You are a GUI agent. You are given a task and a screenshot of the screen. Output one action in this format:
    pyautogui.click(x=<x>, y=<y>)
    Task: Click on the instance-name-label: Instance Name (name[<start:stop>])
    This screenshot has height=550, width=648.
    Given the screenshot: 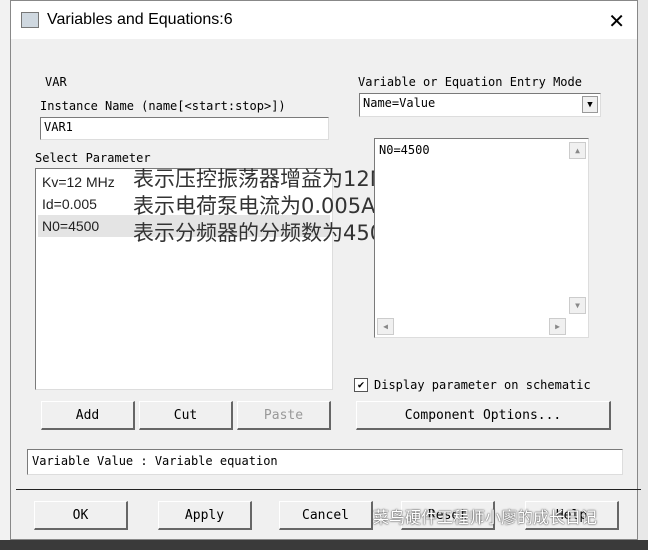 What is the action you would take?
    pyautogui.click(x=163, y=106)
    